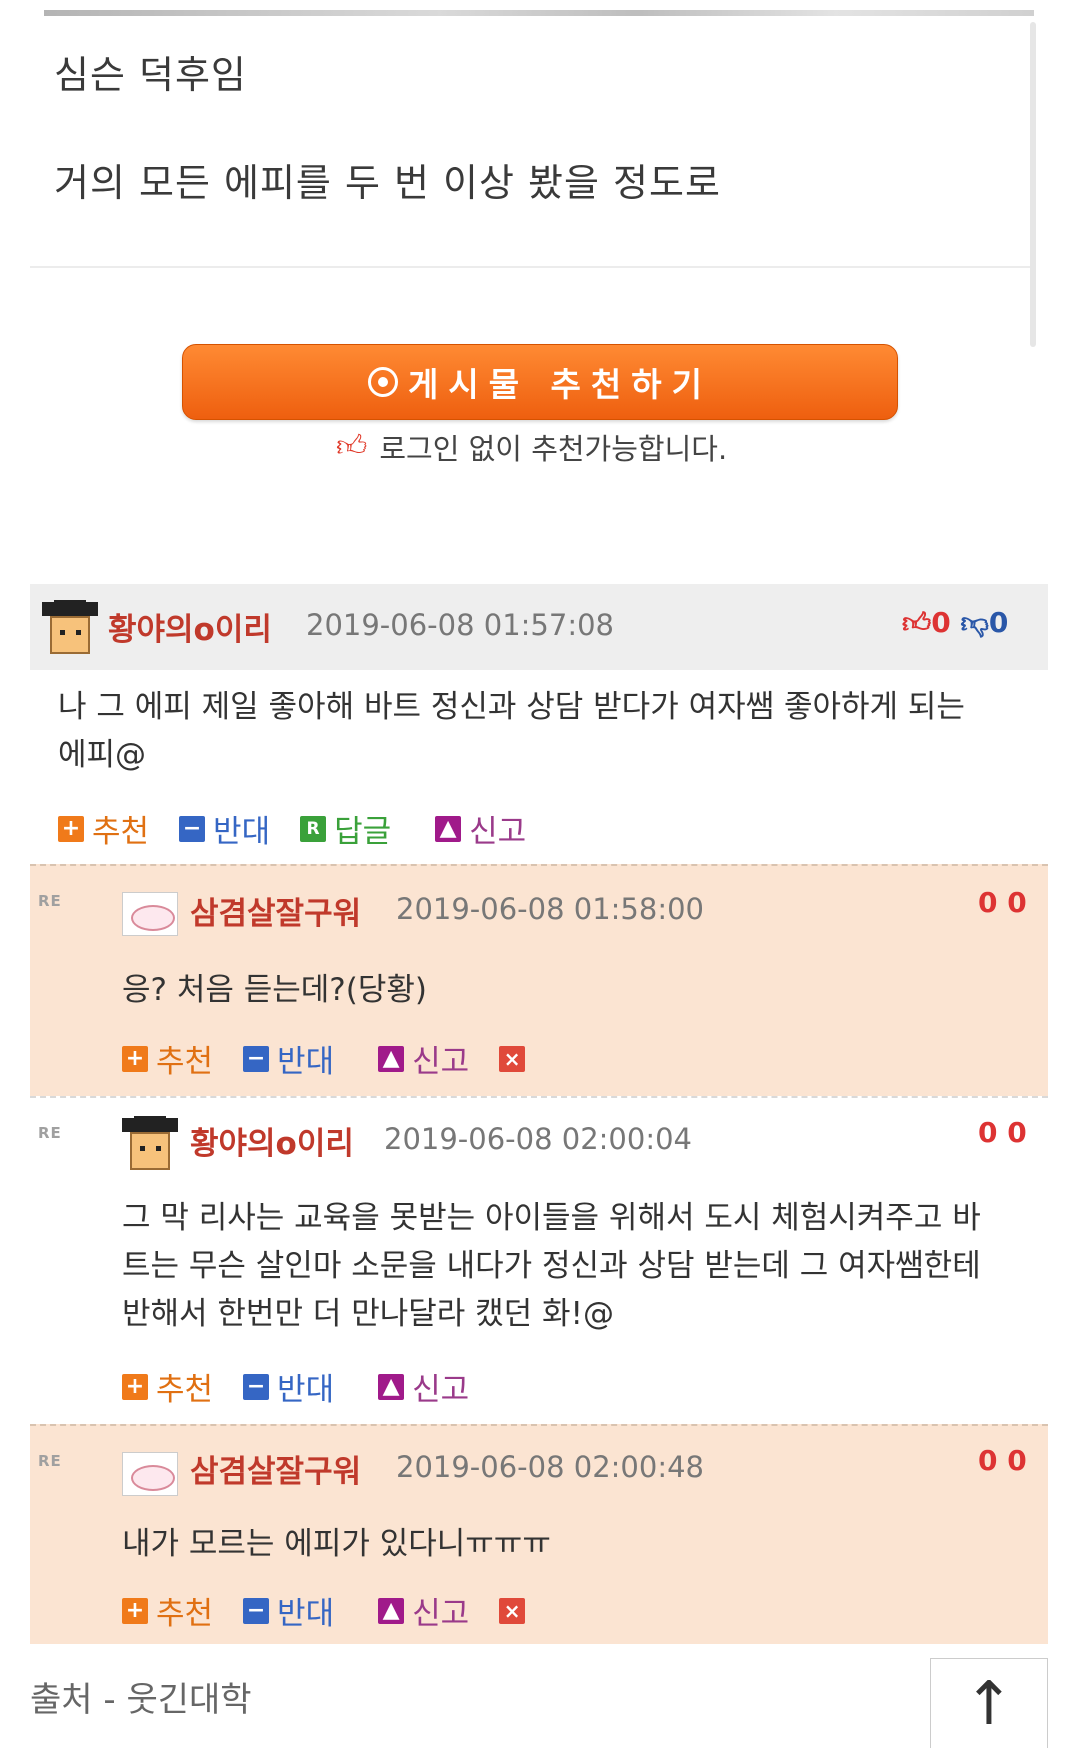  What do you see at coordinates (955, 623) in the screenshot?
I see `comment-votes: 👍︎0 👎︎0` at bounding box center [955, 623].